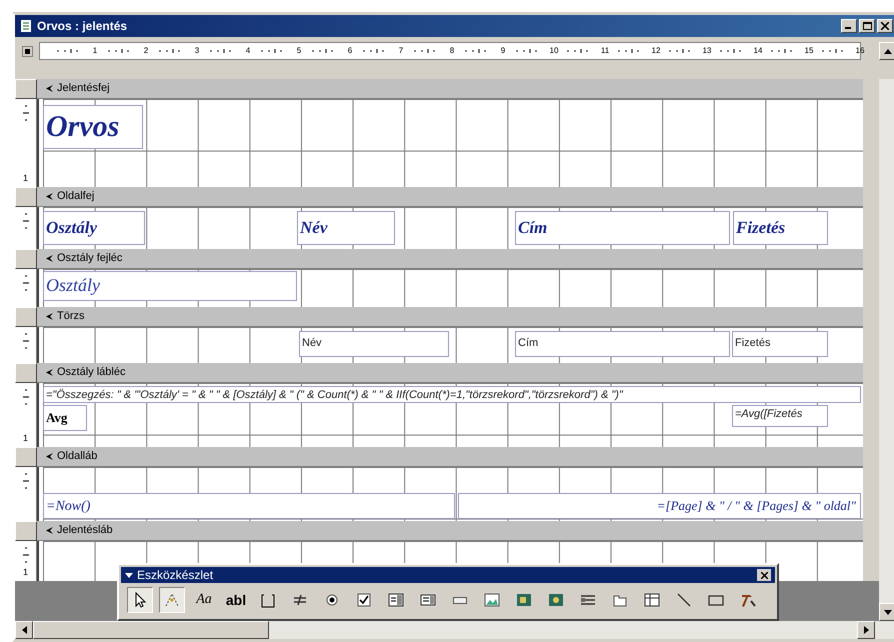  What do you see at coordinates (452, 394) in the screenshot?
I see `expression-textbox: ="Összegzés: " & "'Osztály' = " & " " & [Osztály] & " (" & Count(*) & " " & IIf(Count(*)=1,"törzsrekord","törzsrekord") & ")"` at bounding box center [452, 394].